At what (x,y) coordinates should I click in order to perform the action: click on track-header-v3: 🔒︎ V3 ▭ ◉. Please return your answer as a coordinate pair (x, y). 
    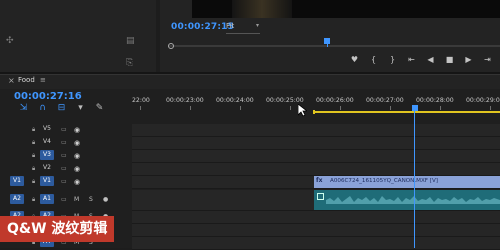
    Looking at the image, I should click on (65, 156).